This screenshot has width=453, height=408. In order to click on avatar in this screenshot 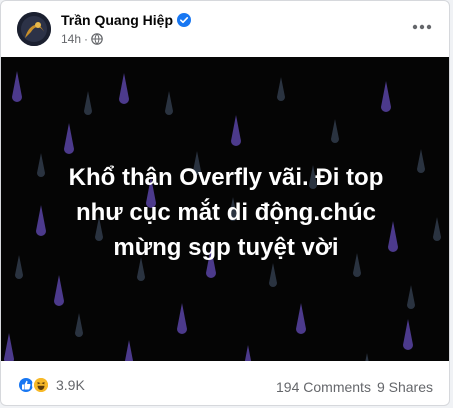, I will do `click(34, 29)`.